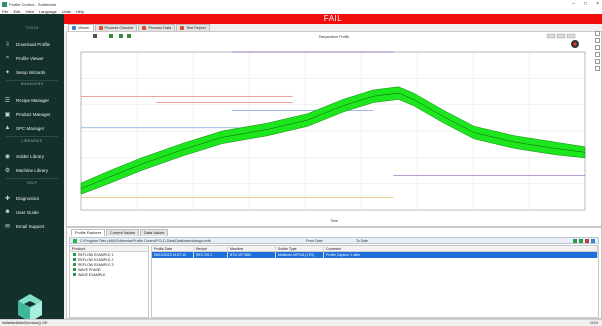 Image resolution: width=602 pixels, height=326 pixels. What do you see at coordinates (585, 4) in the screenshot?
I see `maximize-icon: □` at bounding box center [585, 4].